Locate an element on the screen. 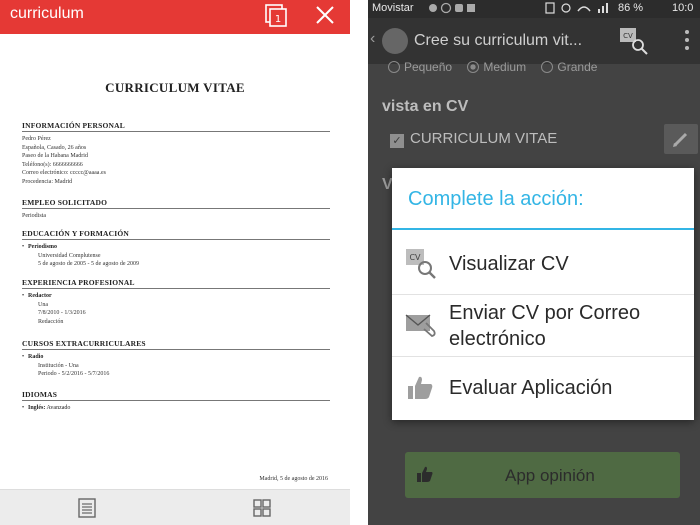  experience-detail: Una is located at coordinates (43, 304).